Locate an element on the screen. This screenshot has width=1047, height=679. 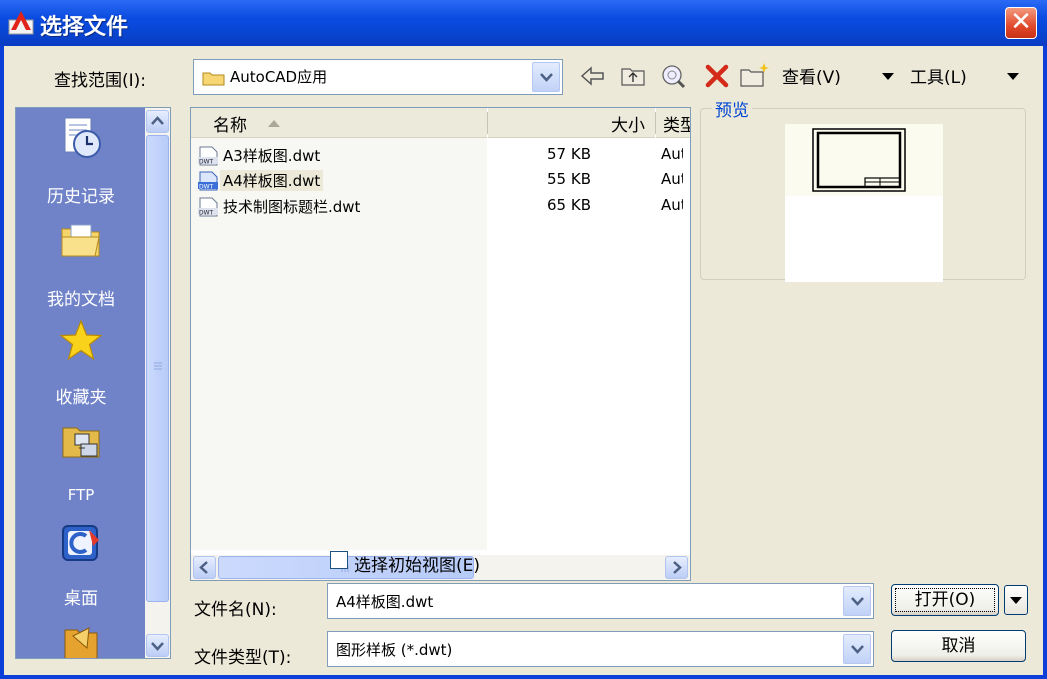
place-label: 我的文档 is located at coordinates (81, 300).